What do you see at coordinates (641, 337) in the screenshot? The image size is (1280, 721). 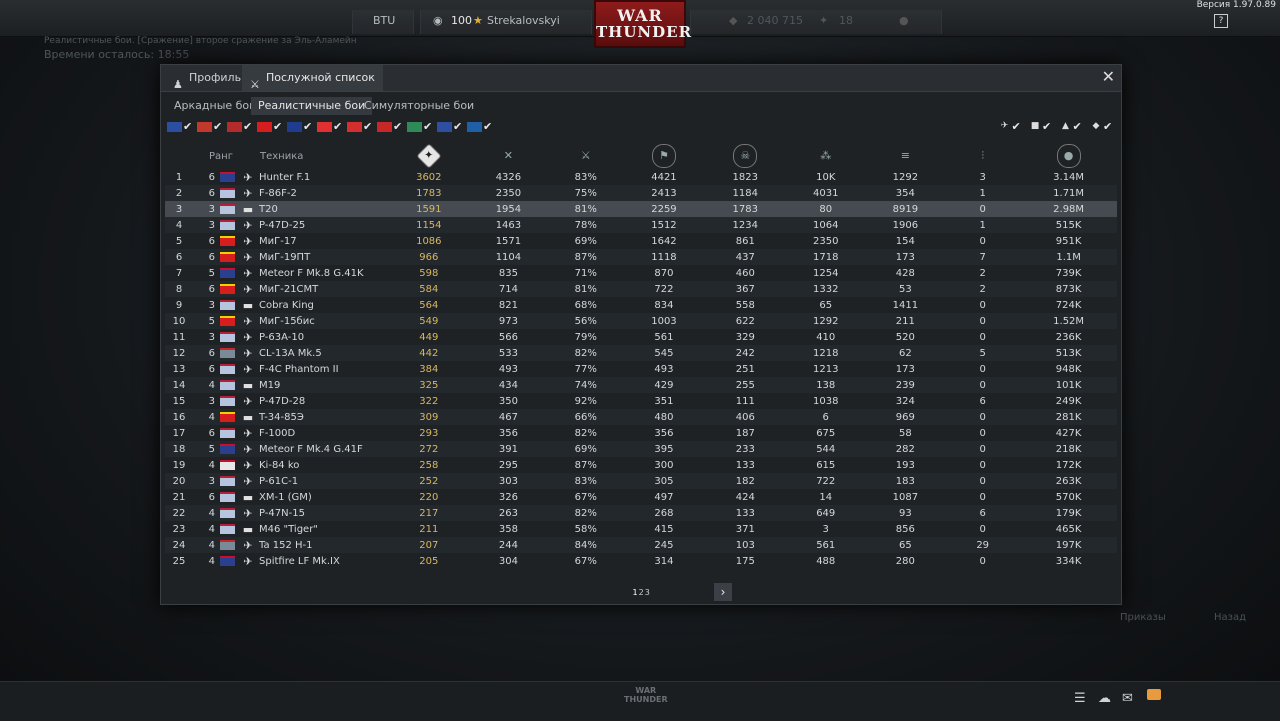 I see `table-row: 11 3 ✈ P-63A-10 449 566 79% 561 329 410 520 0 236K` at bounding box center [641, 337].